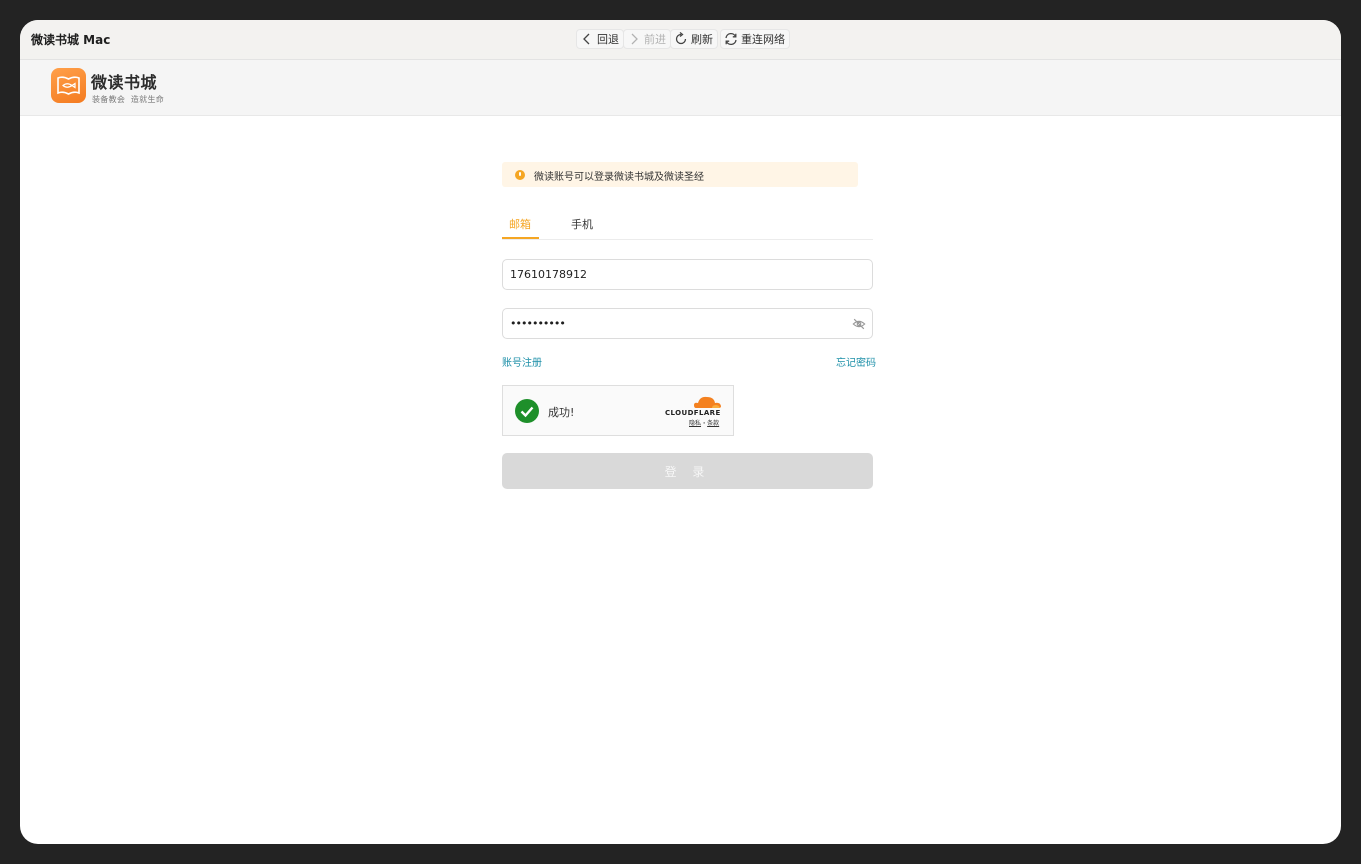 This screenshot has height=864, width=1361. I want to click on back-button: 回退, so click(600, 39).